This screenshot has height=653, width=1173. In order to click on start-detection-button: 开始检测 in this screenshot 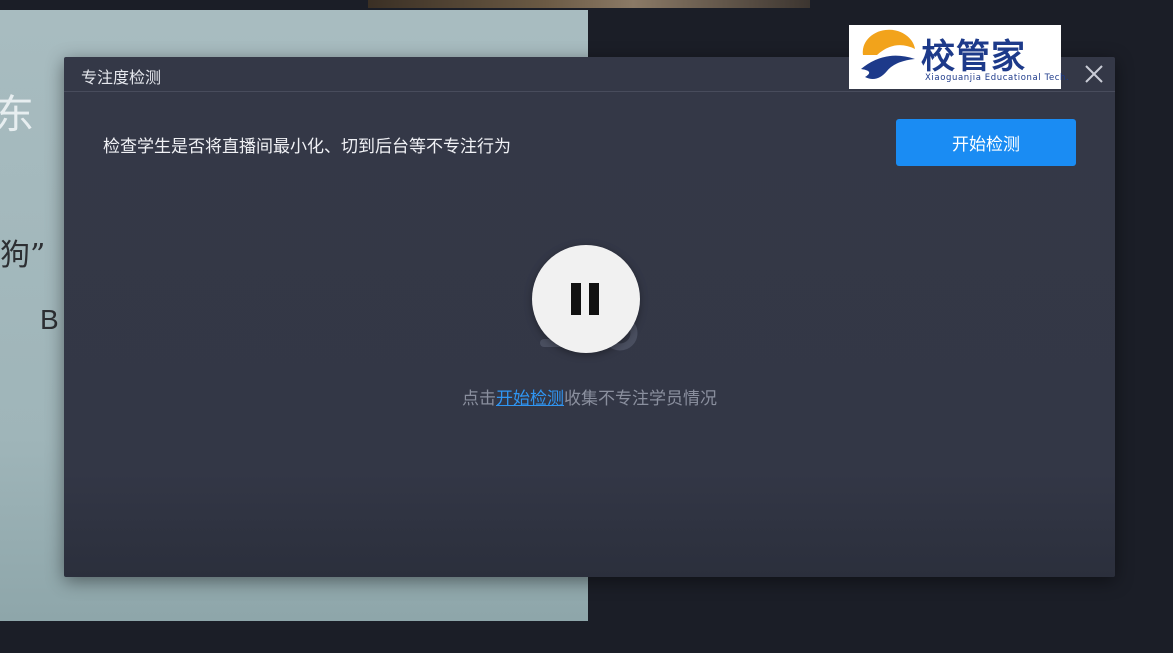, I will do `click(986, 142)`.